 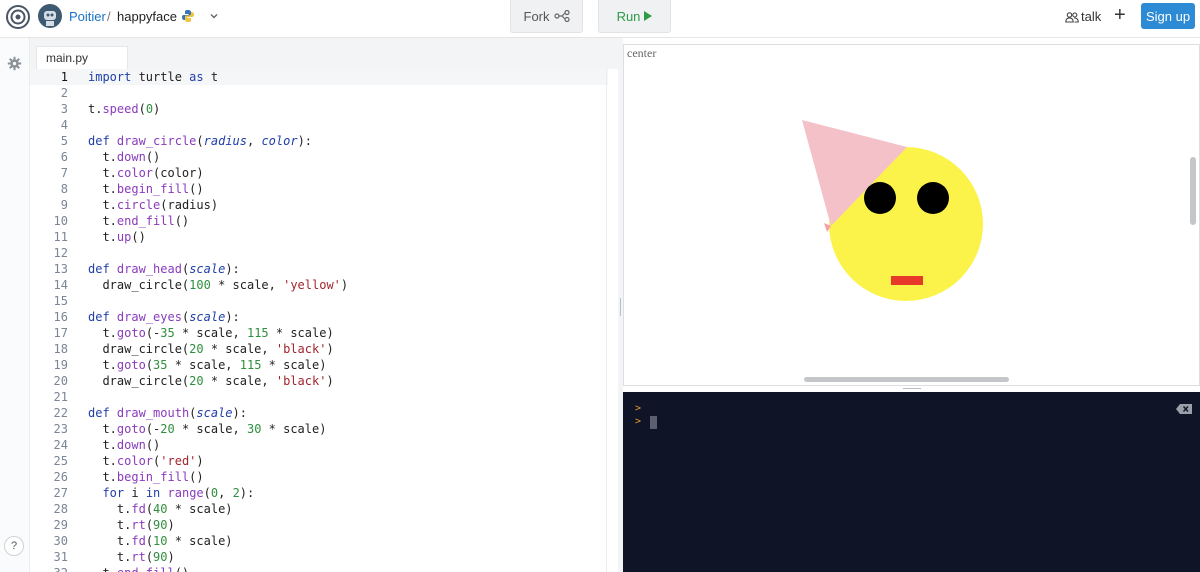 I want to click on code-text: def draw_head(scale):, so click(x=164, y=269).